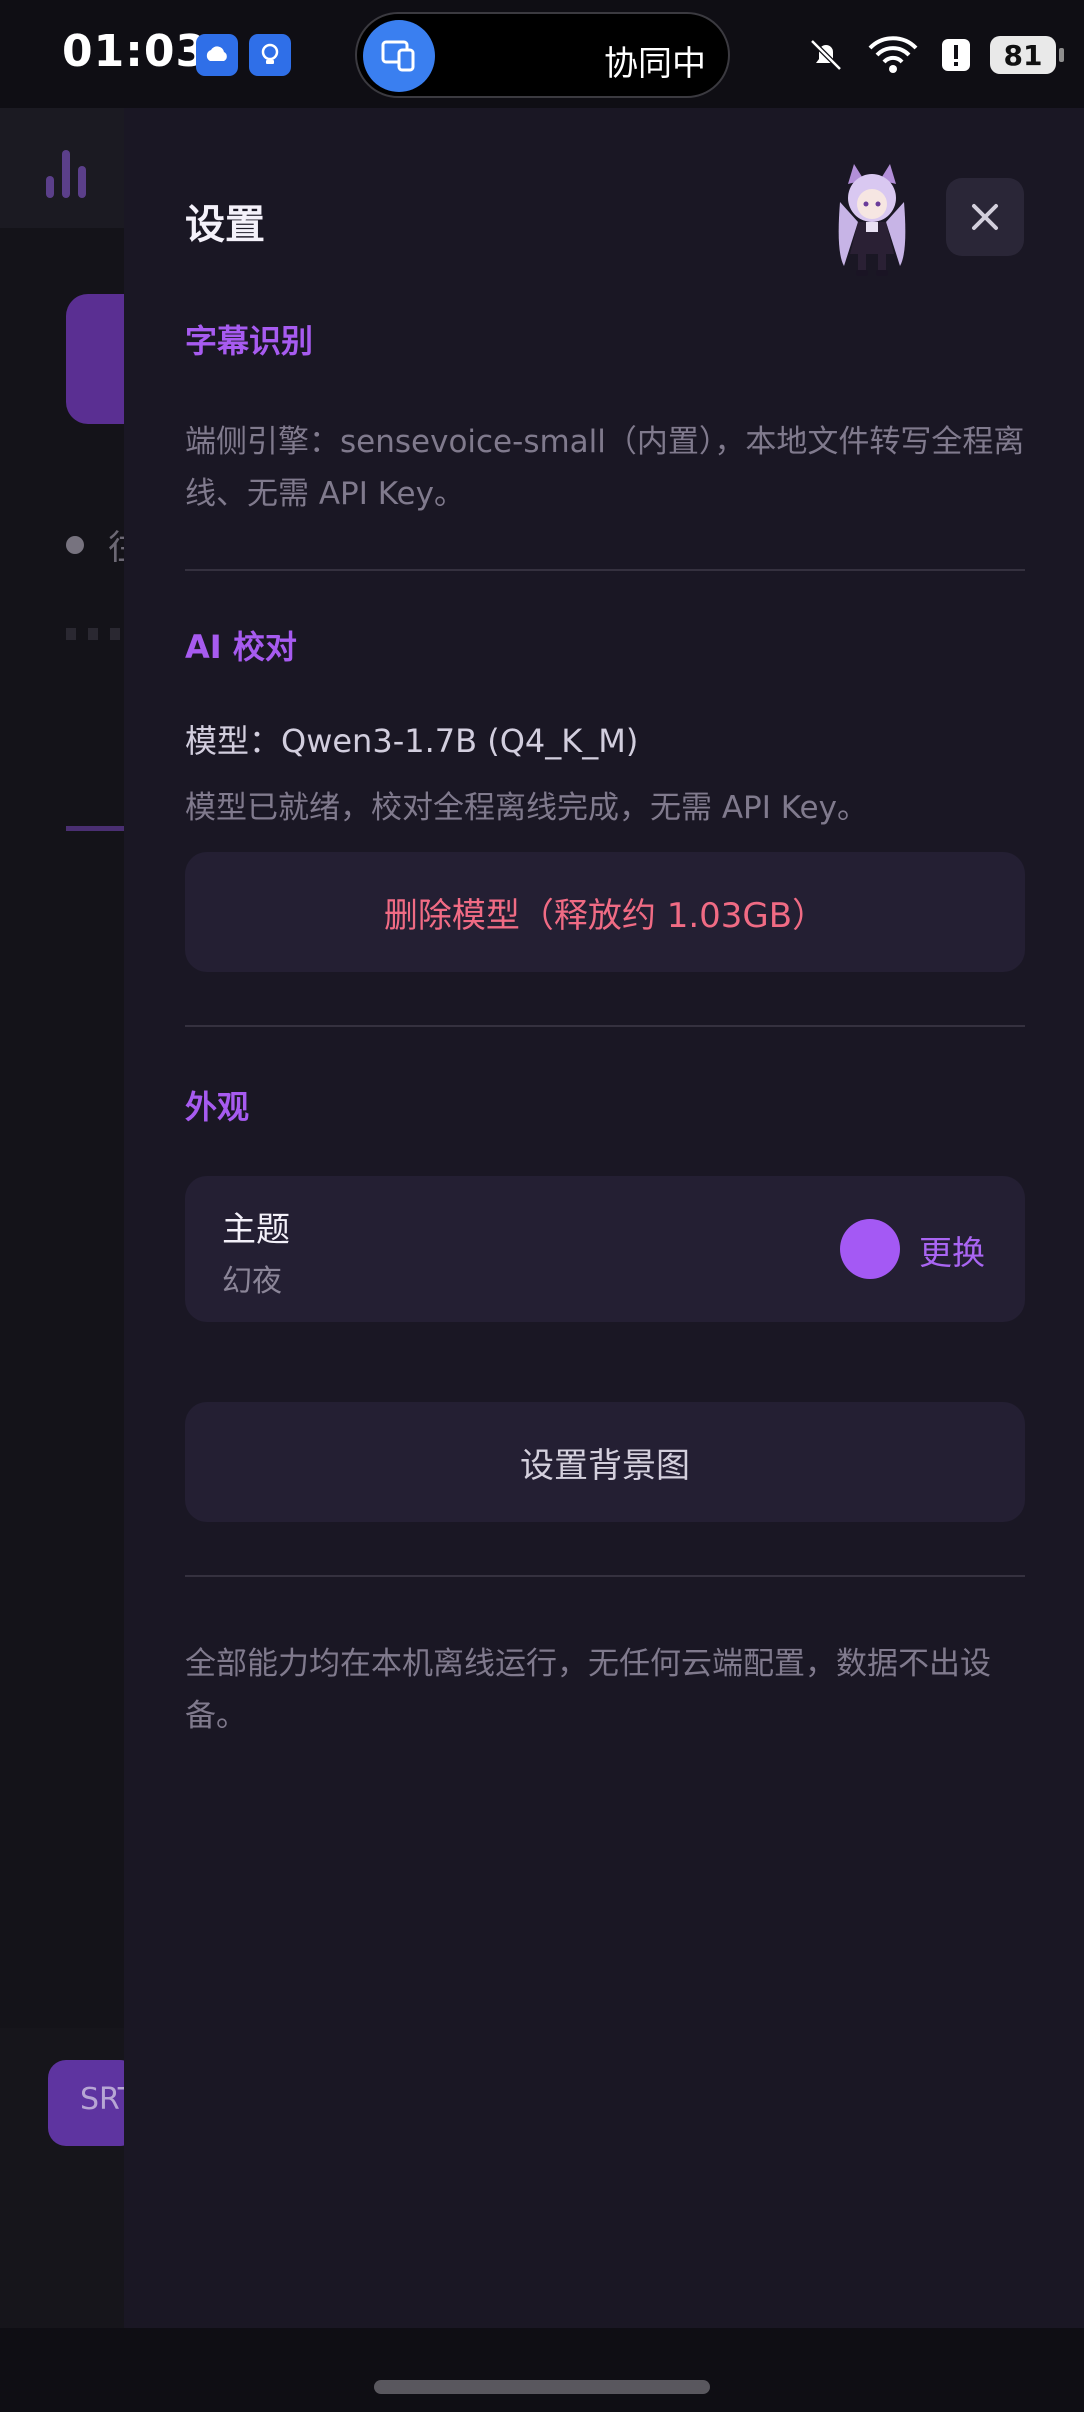 The image size is (1084, 2412). Describe the element at coordinates (605, 1249) in the screenshot. I see `theme-row: 主题 幻夜 更换` at that location.